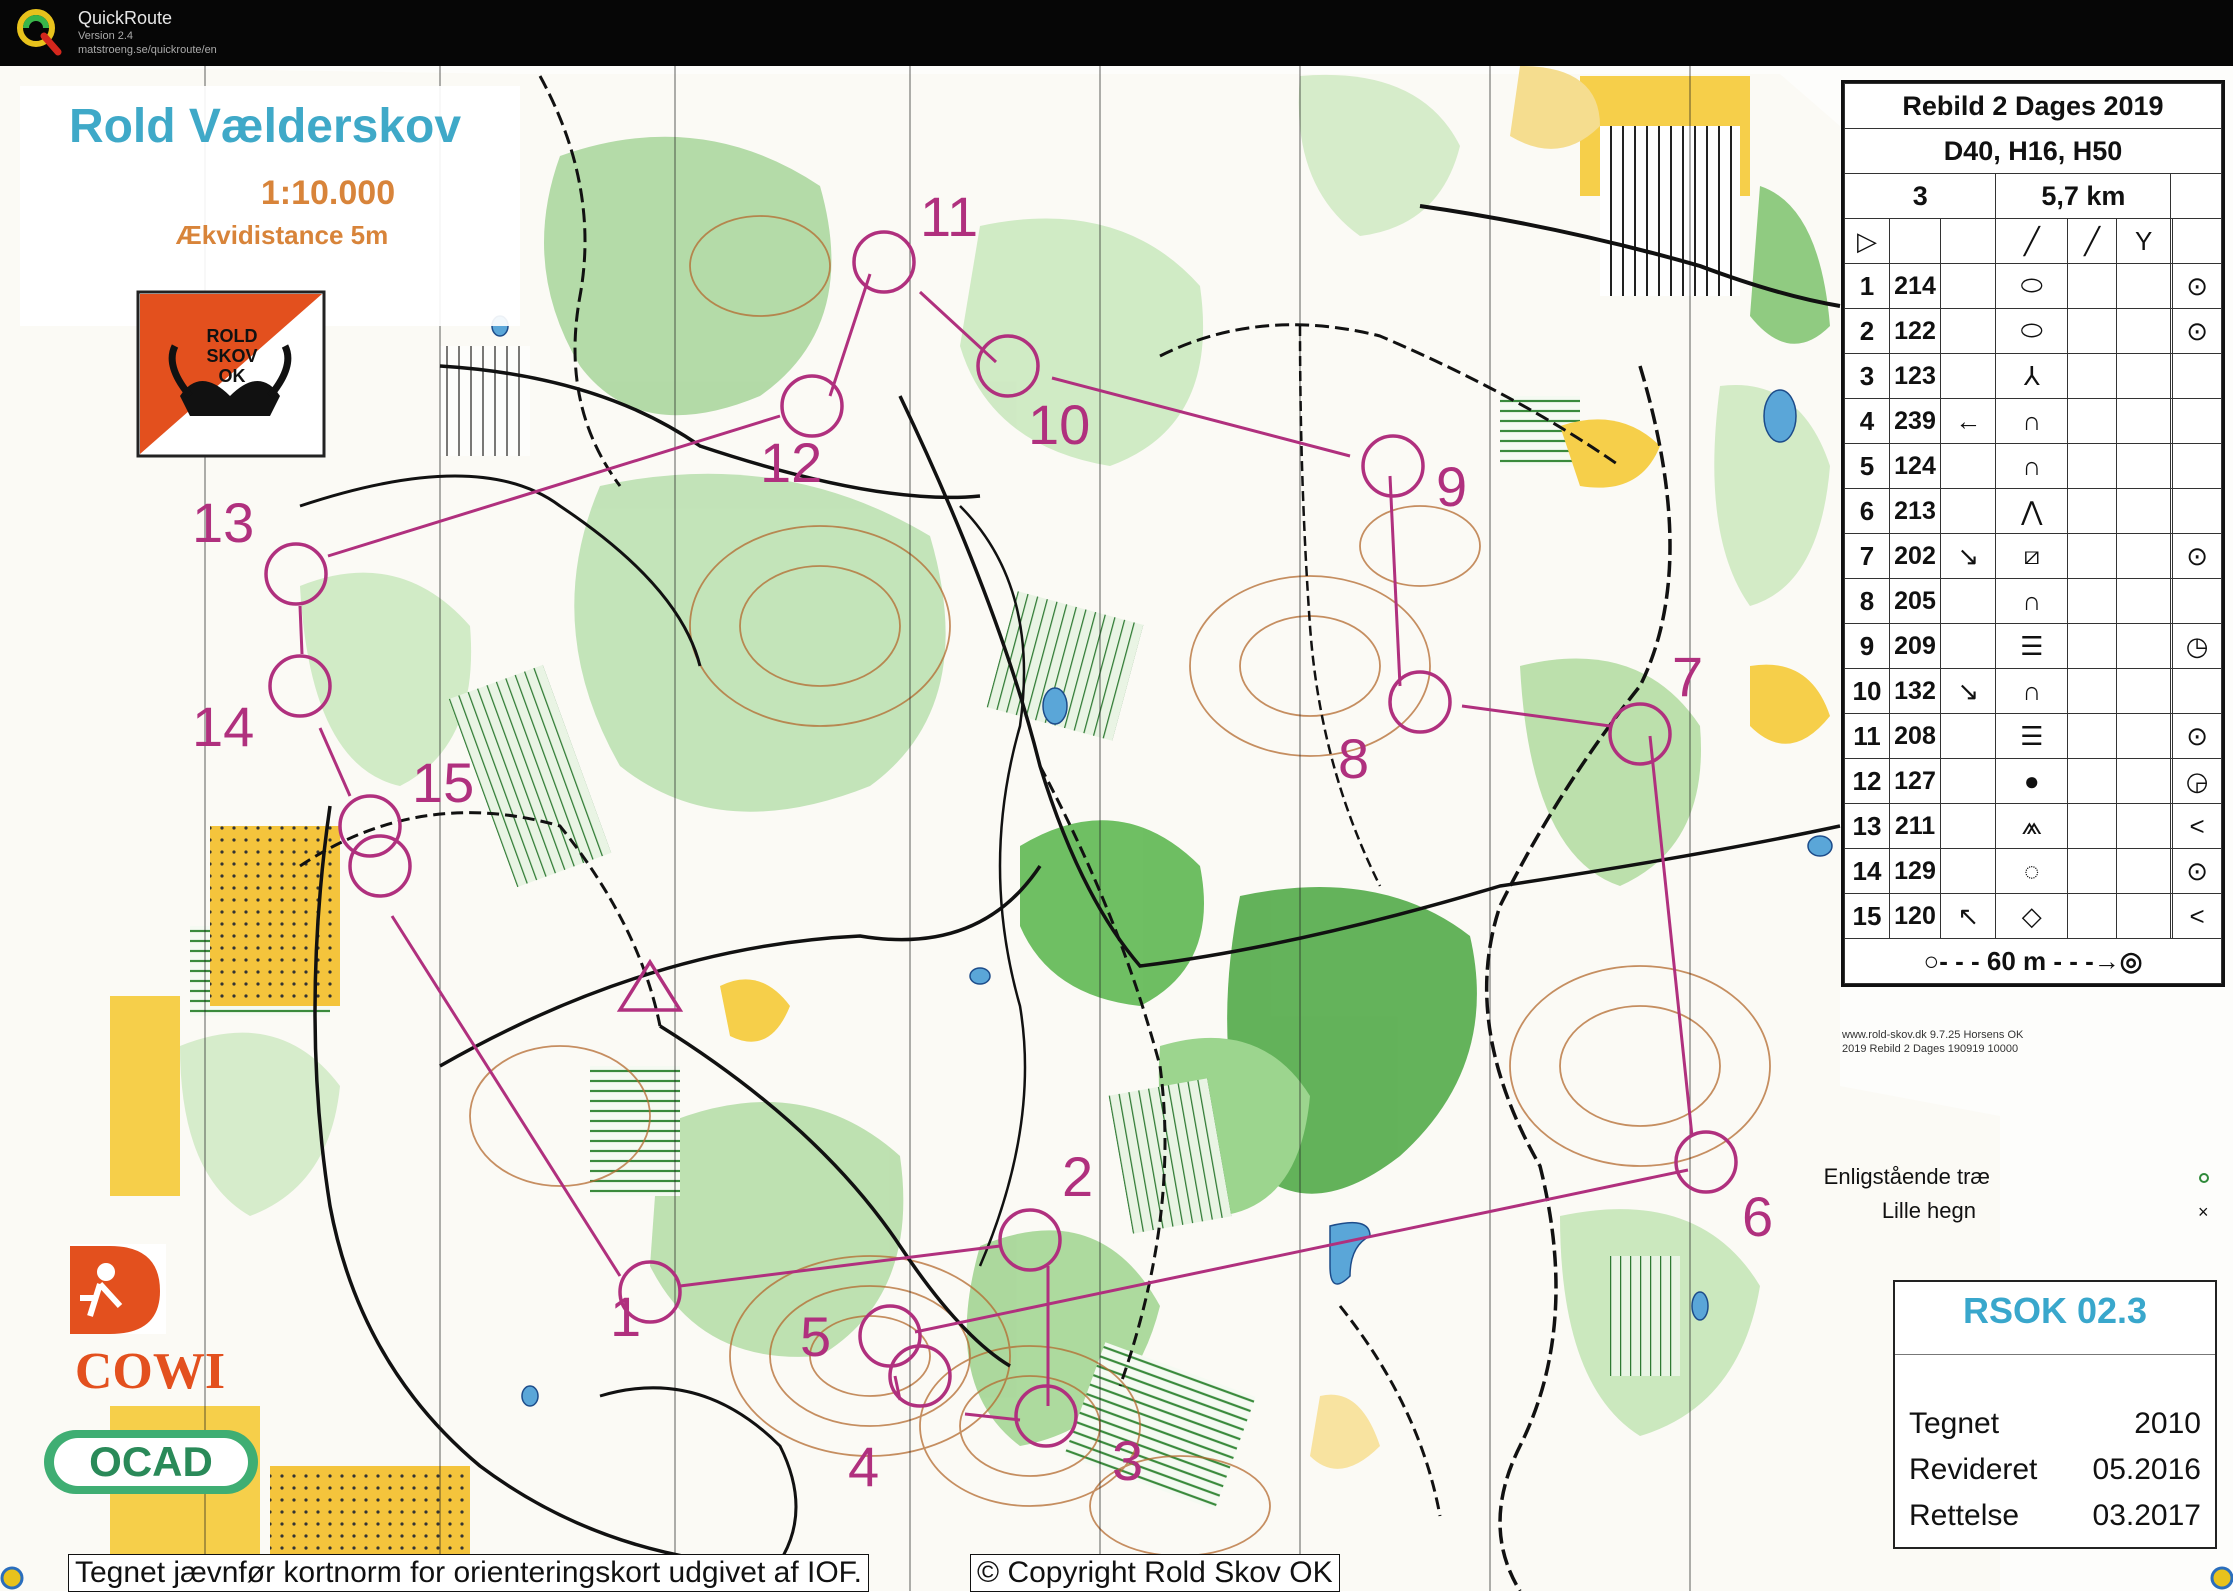  What do you see at coordinates (1915, 871) in the screenshot?
I see `control-code: 129` at bounding box center [1915, 871].